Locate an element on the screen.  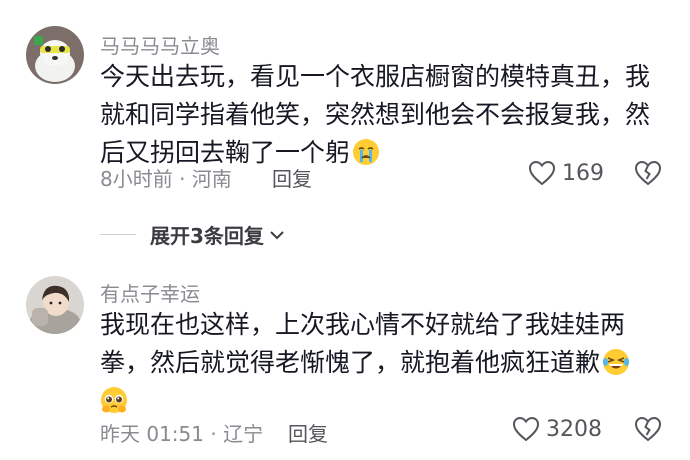
time-location: 8小时前 · 河南 is located at coordinates (166, 179).